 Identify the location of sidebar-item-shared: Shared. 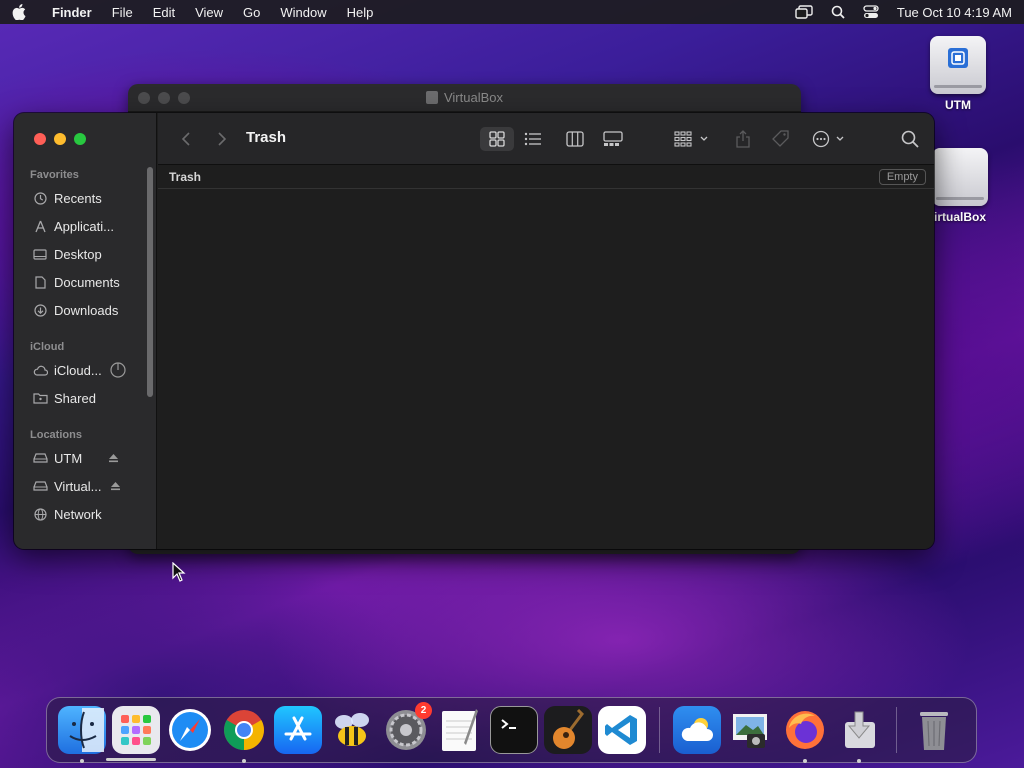
(87, 398).